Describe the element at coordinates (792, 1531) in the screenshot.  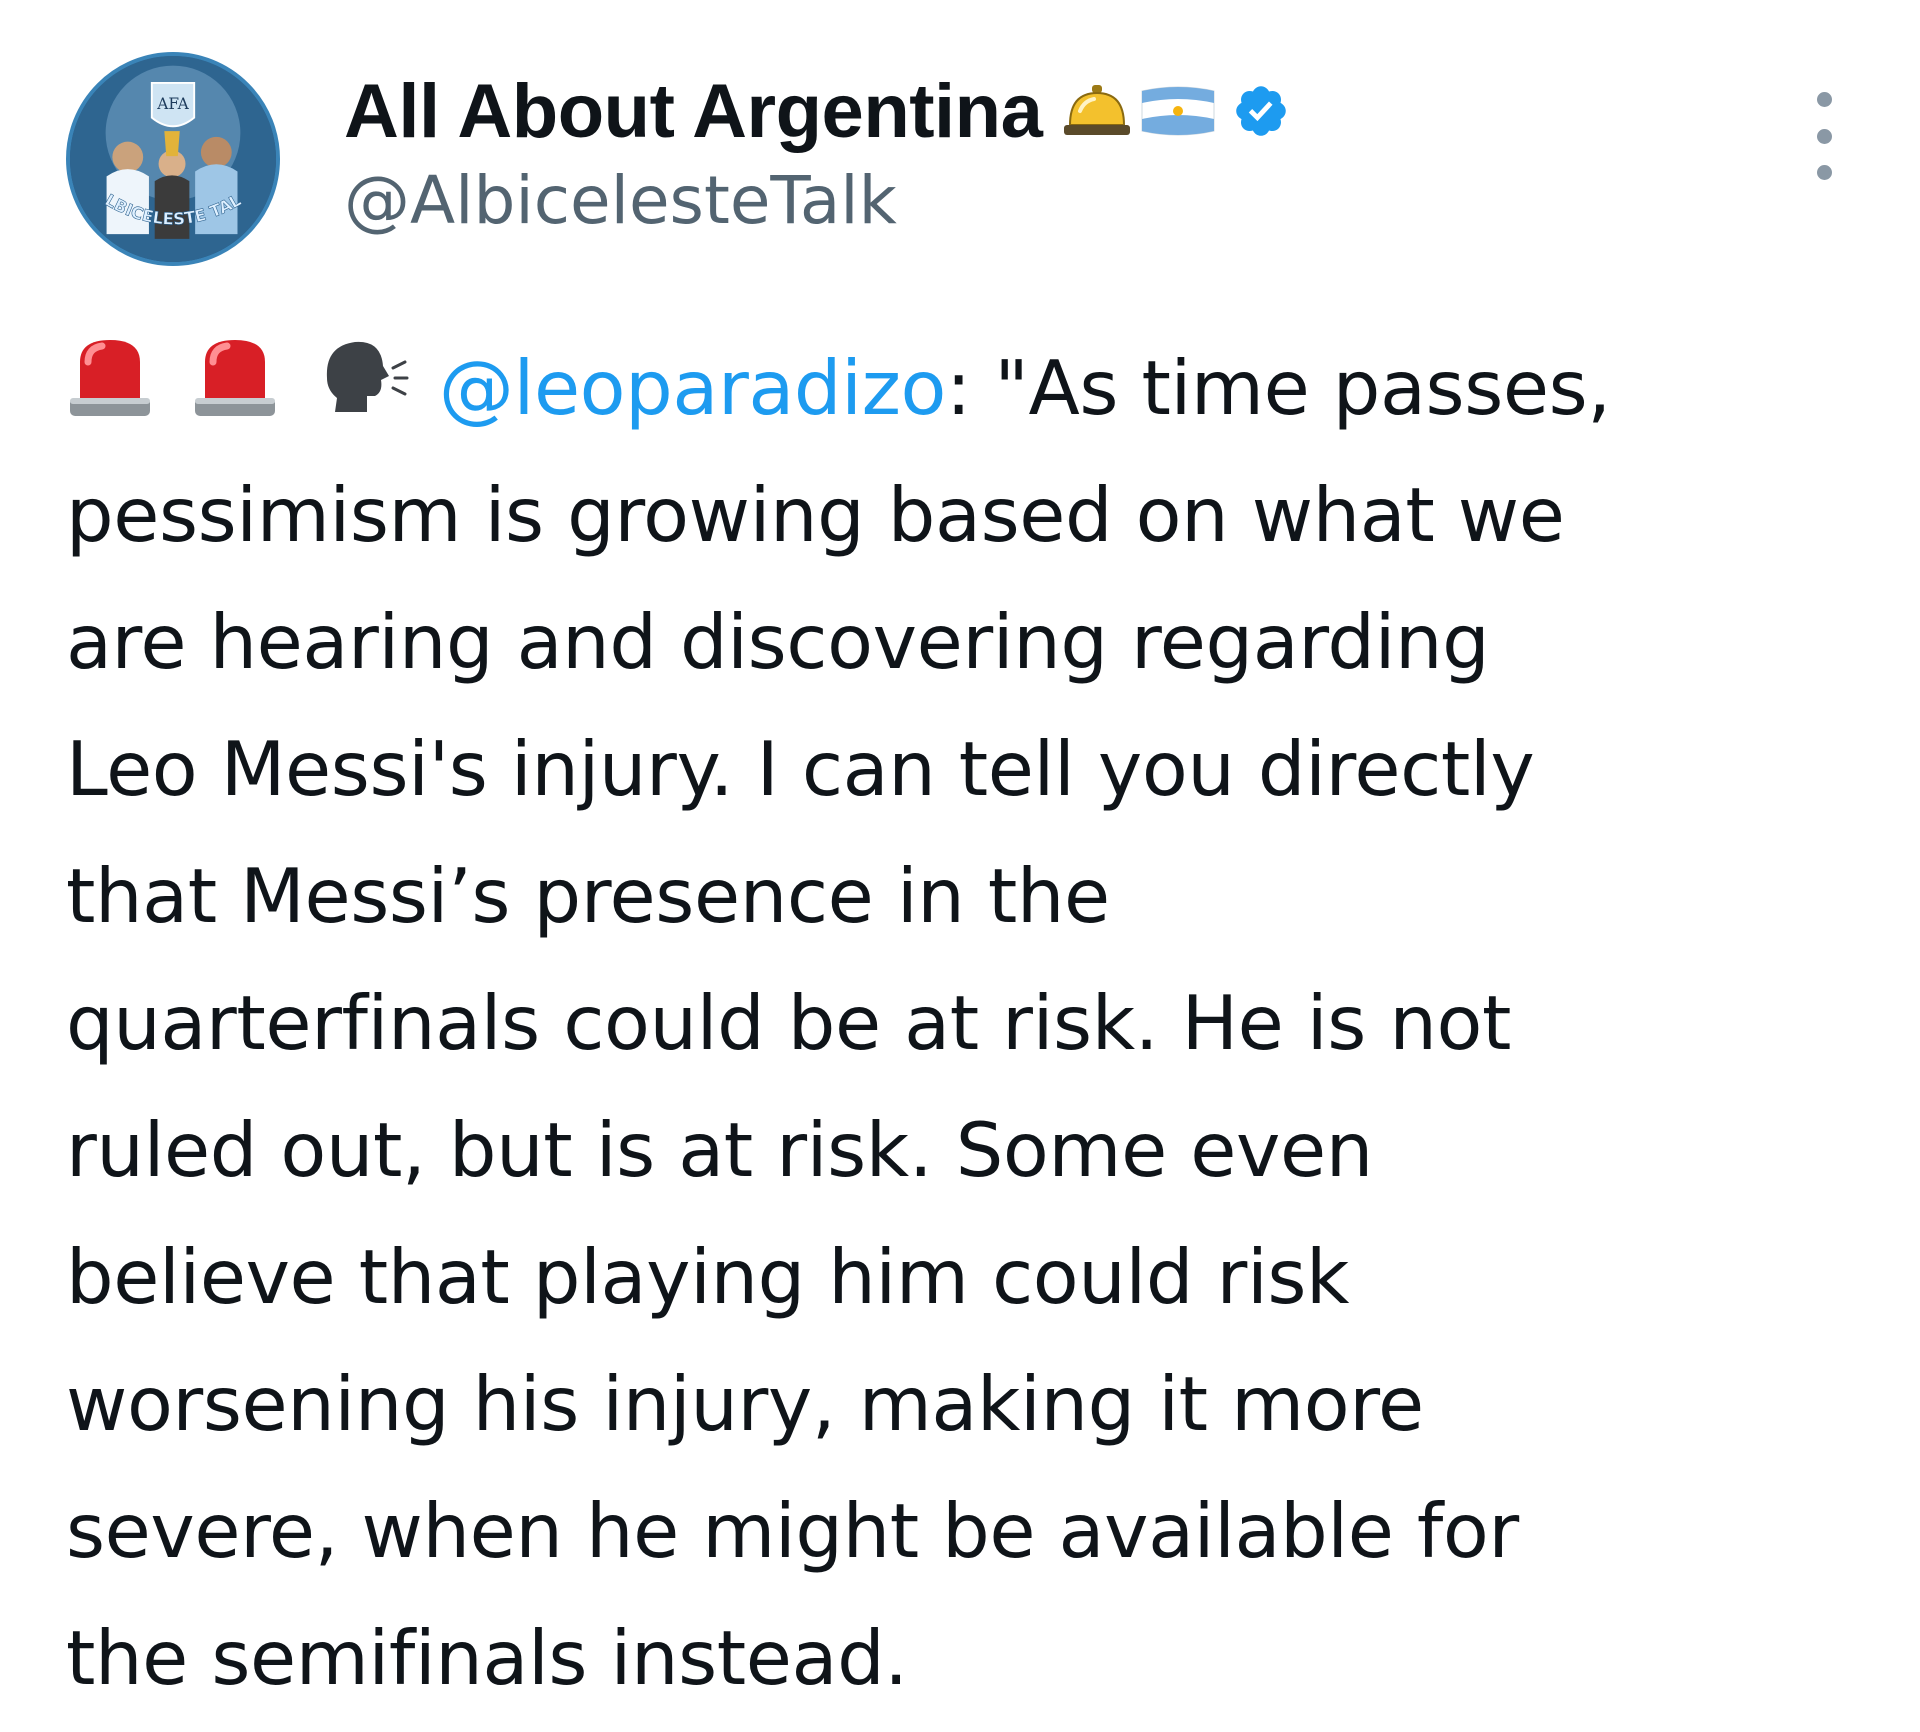
I see `tweet-line: severe, when he might be available for` at that location.